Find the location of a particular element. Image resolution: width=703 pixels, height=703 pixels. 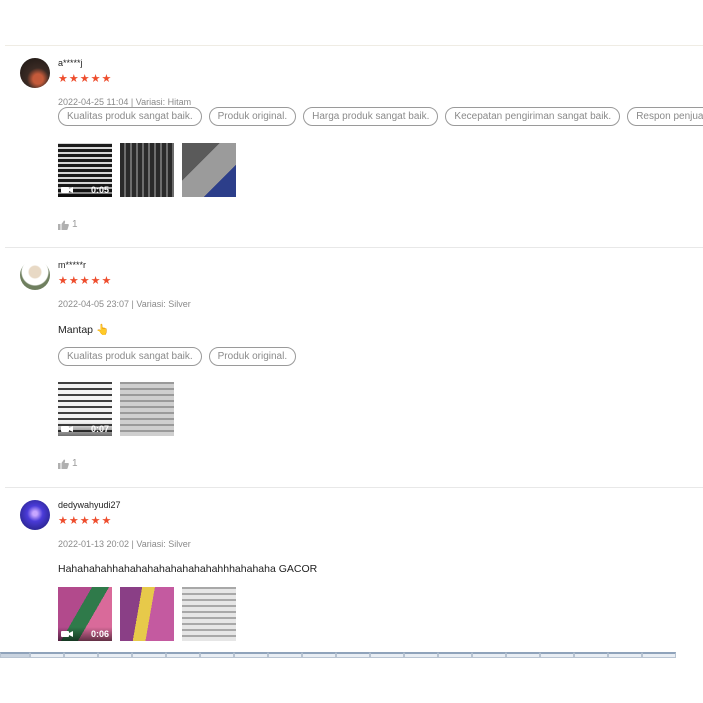

review-media: 0:06 is located at coordinates (147, 614).